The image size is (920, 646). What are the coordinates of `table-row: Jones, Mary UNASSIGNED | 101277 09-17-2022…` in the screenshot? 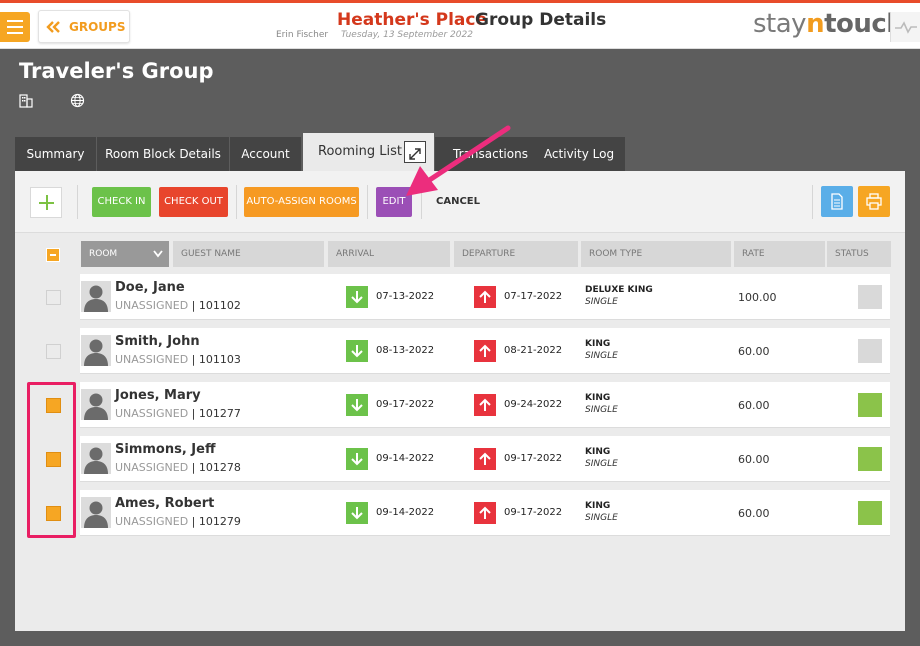 It's located at (485, 405).